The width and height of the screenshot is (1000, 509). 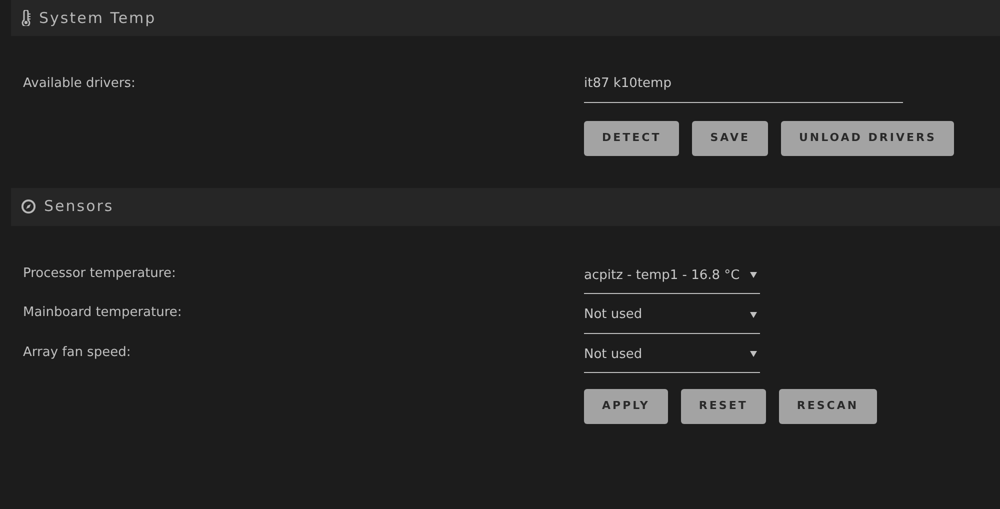 What do you see at coordinates (867, 138) in the screenshot?
I see `action-button: UNLOAD DRIVERS` at bounding box center [867, 138].